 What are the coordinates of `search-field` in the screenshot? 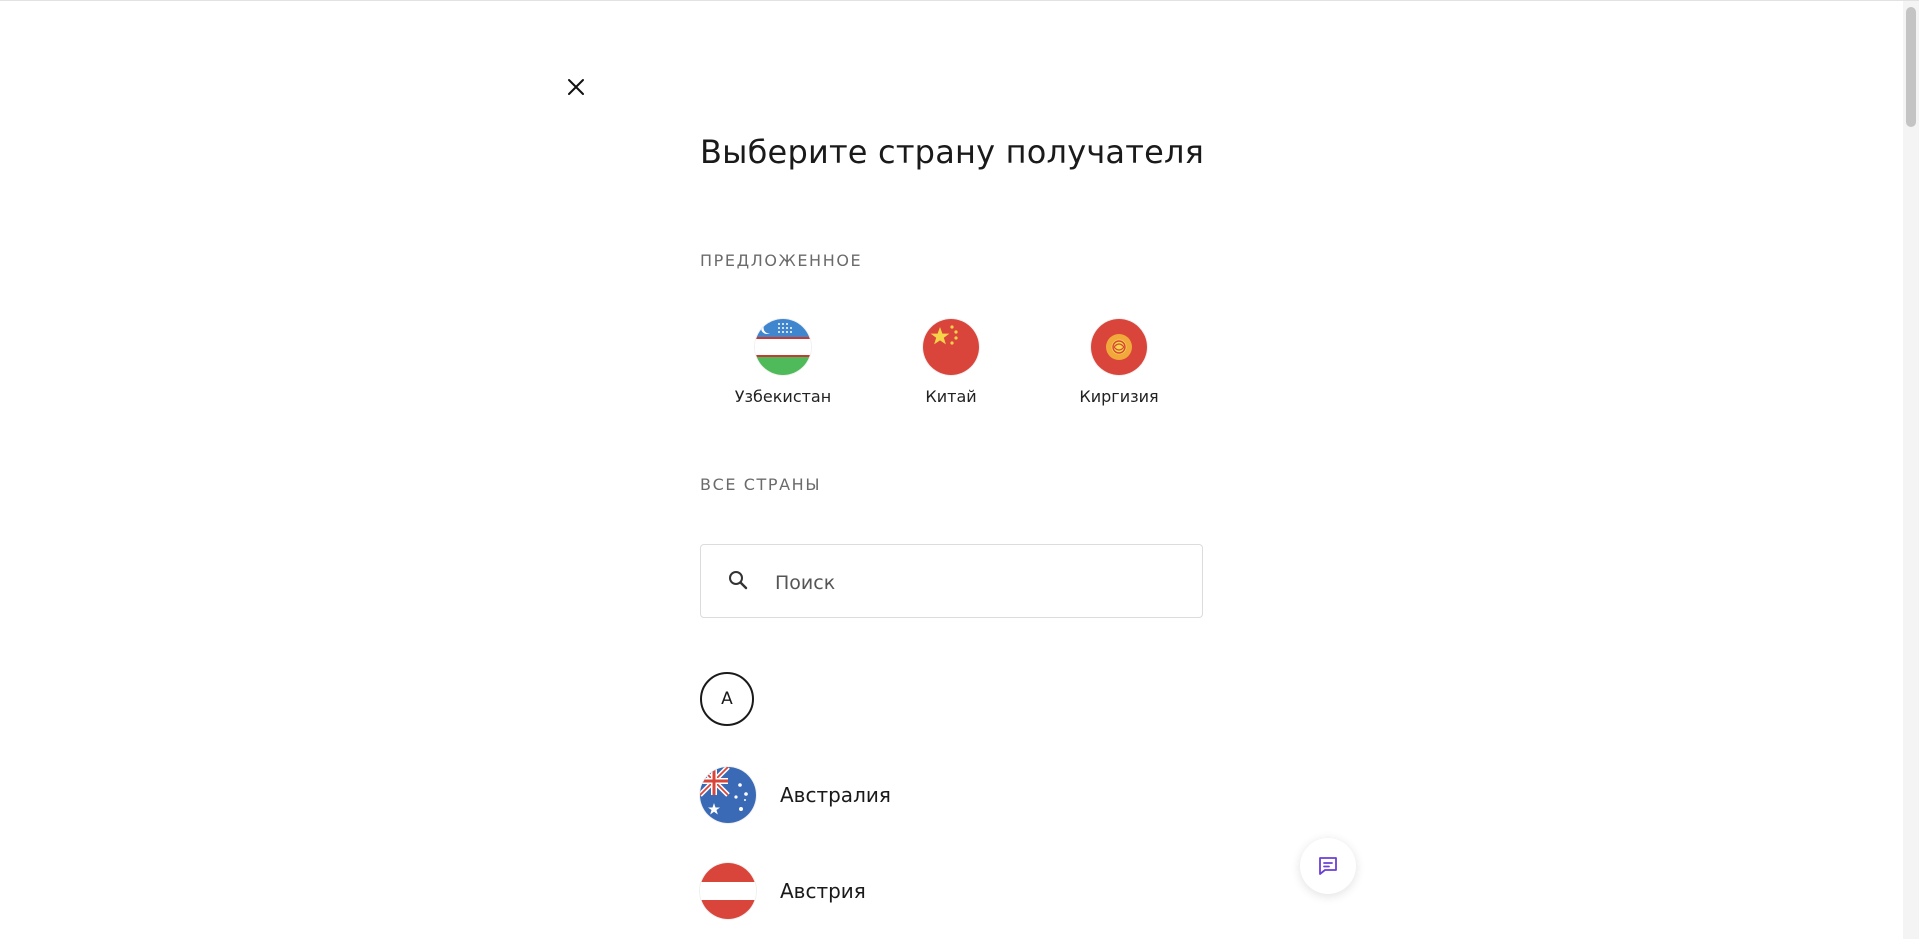 It's located at (951, 581).